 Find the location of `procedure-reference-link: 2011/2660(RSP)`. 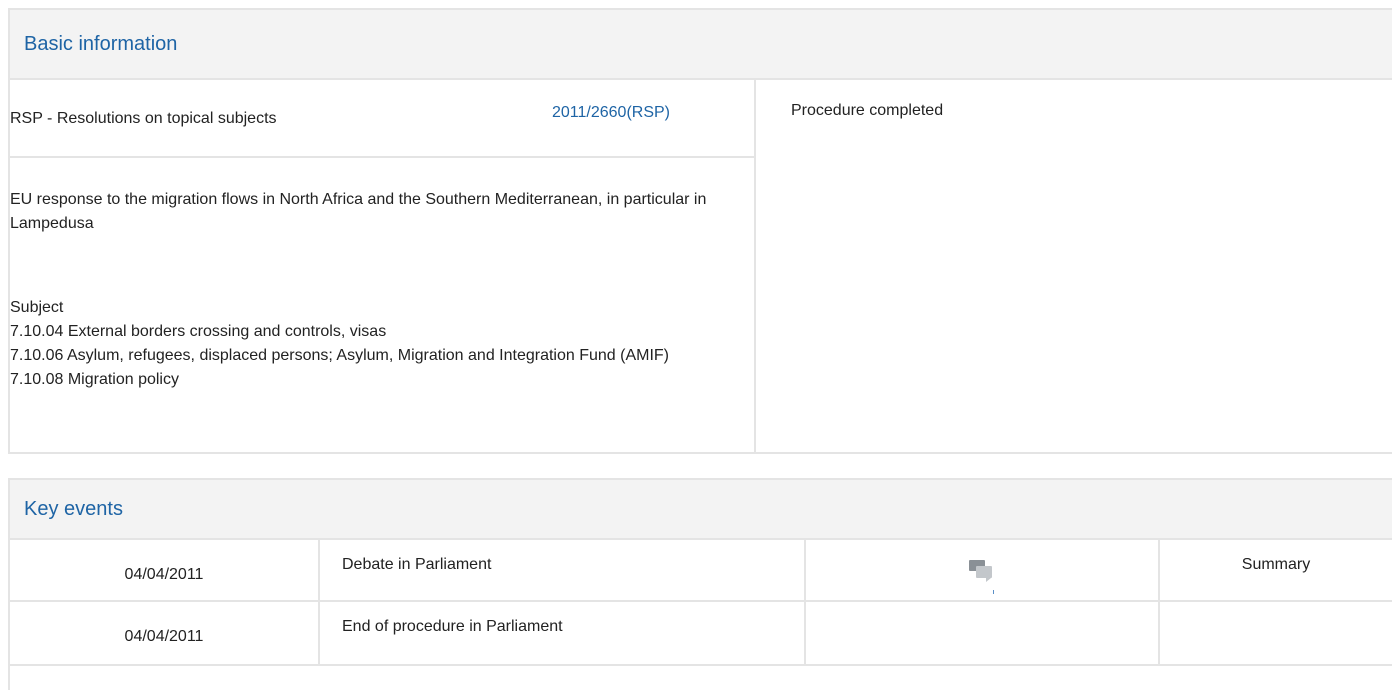

procedure-reference-link: 2011/2660(RSP) is located at coordinates (611, 113).